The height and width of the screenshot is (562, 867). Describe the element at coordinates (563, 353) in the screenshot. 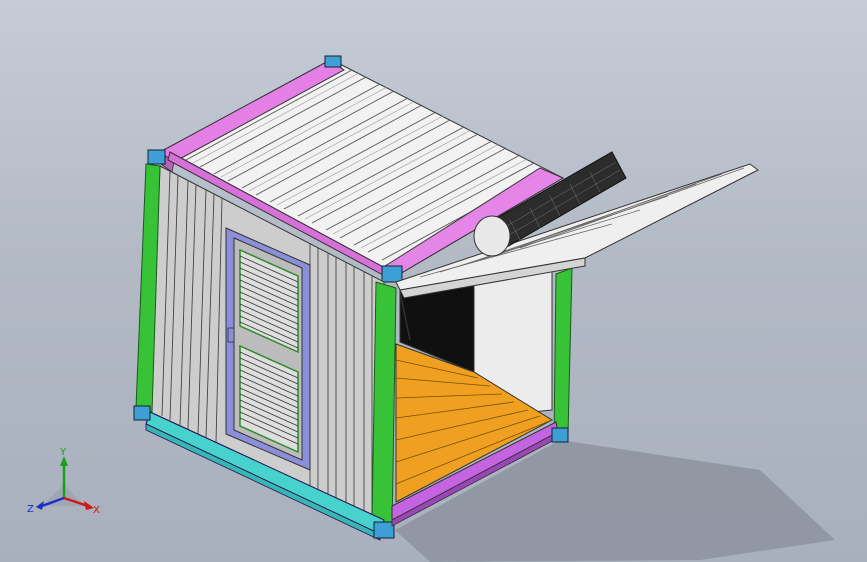

I see `corner-post-right` at that location.